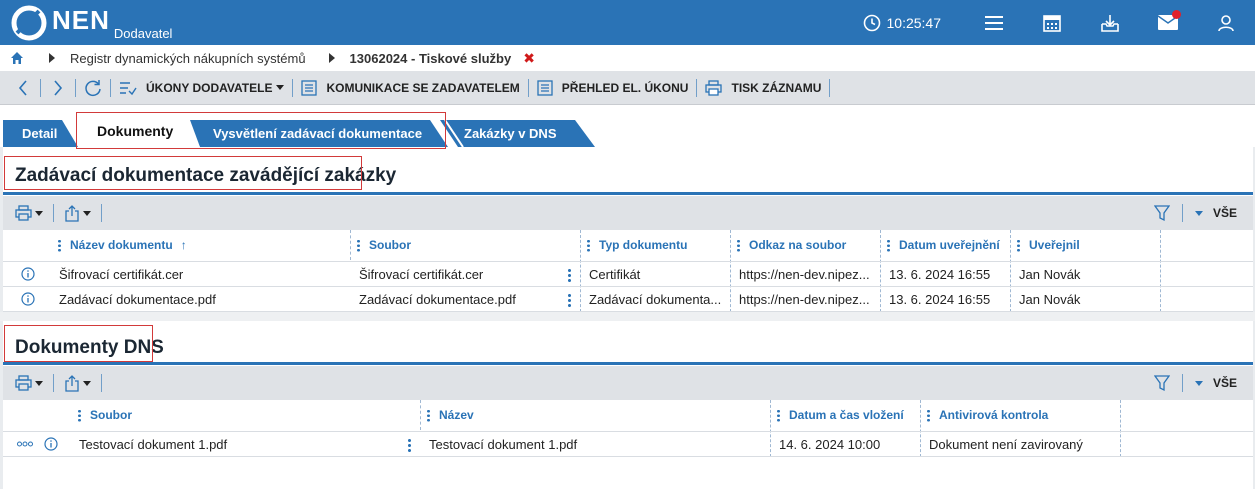  I want to click on tab-zakazky-v-dns: Zakázky v DNS, so click(510, 133).